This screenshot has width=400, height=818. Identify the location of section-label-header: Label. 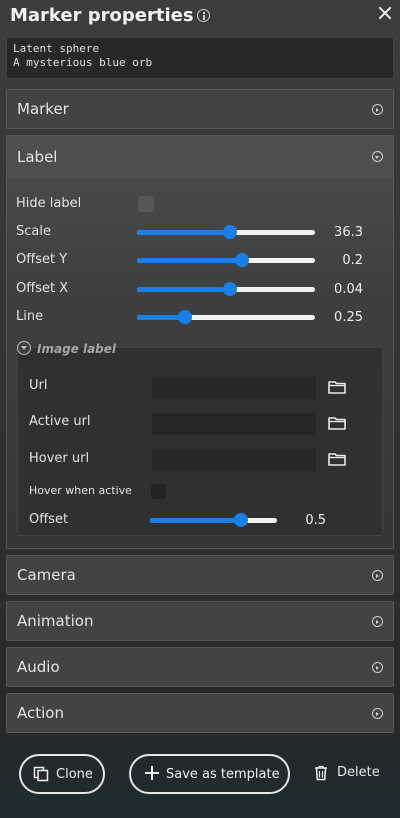
(200, 157).